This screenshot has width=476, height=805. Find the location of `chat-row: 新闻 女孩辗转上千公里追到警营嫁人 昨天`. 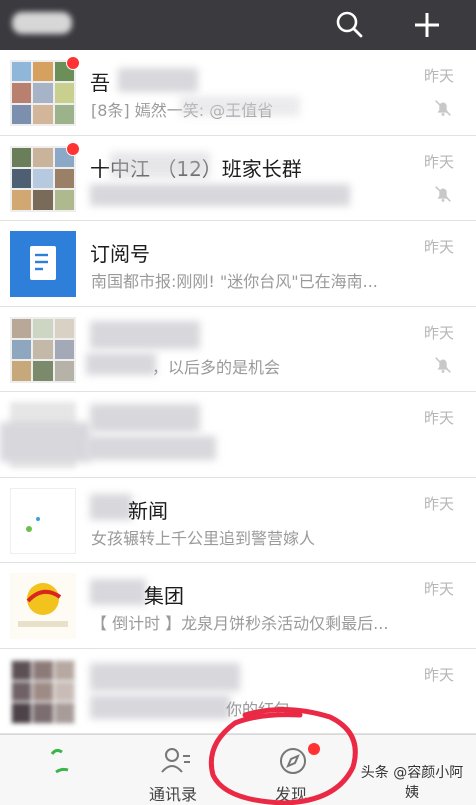

chat-row: 新闻 女孩辗转上千公里追到警营嫁人 昨天 is located at coordinates (238, 520).